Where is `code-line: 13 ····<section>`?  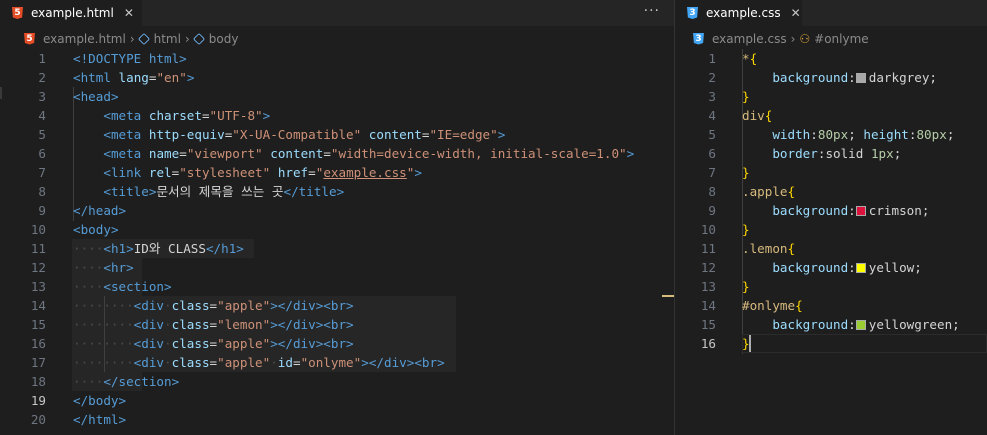 code-line: 13 ····<section> is located at coordinates (337, 286).